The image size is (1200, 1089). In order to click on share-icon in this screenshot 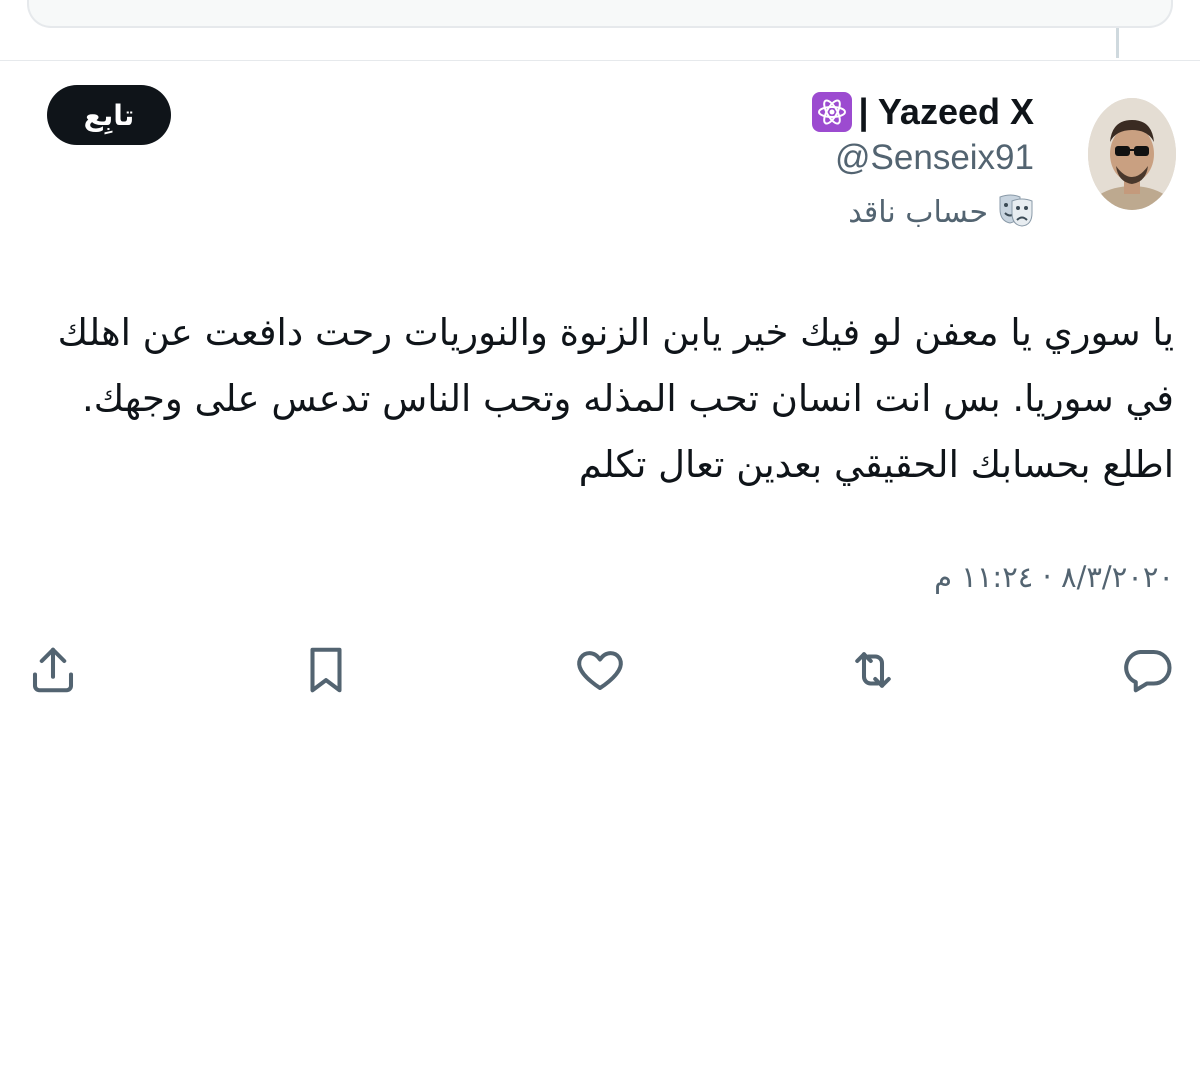, I will do `click(53, 672)`.